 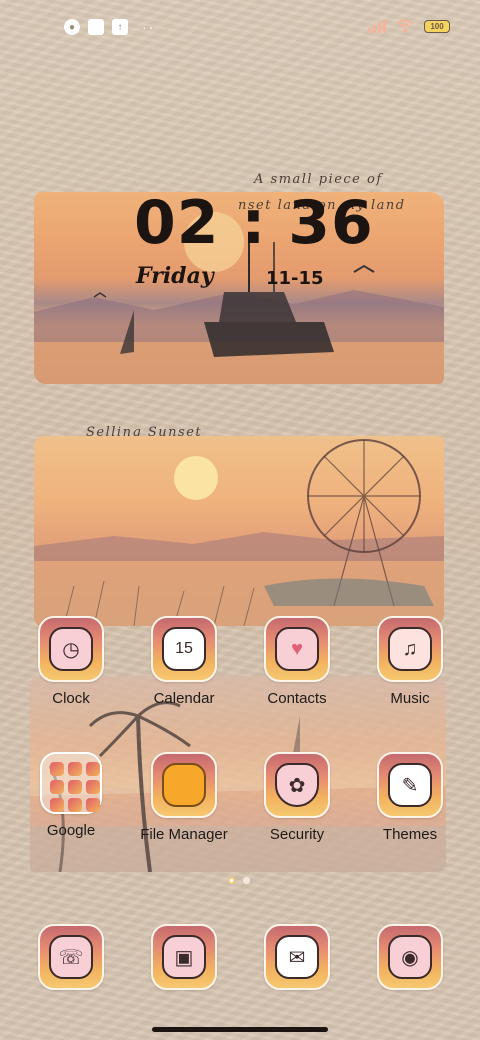 What do you see at coordinates (71, 698) in the screenshot?
I see `app-label-clock: Clock` at bounding box center [71, 698].